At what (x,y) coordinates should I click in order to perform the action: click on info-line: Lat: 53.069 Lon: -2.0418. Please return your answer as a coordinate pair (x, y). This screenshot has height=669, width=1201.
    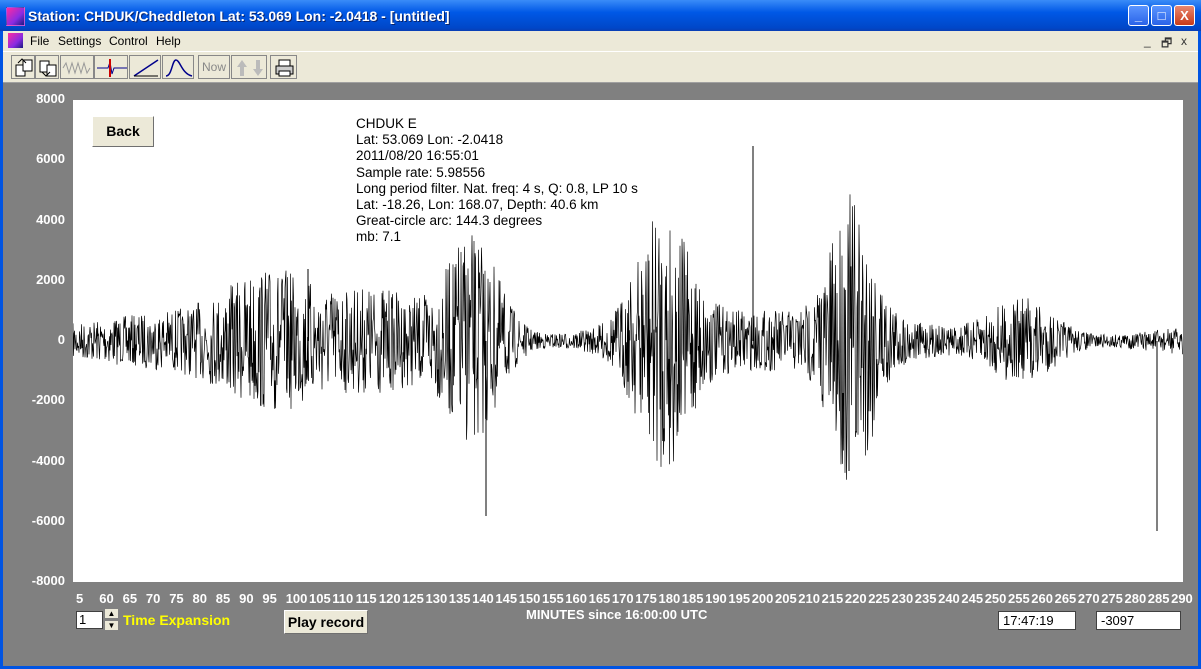
    Looking at the image, I should click on (430, 140).